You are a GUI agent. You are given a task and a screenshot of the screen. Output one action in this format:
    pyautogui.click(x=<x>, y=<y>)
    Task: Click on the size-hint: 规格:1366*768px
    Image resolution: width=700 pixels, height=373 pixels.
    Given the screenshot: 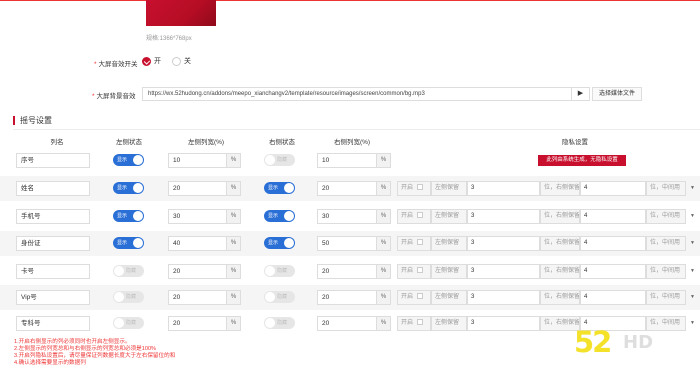 What is the action you would take?
    pyautogui.click(x=169, y=39)
    